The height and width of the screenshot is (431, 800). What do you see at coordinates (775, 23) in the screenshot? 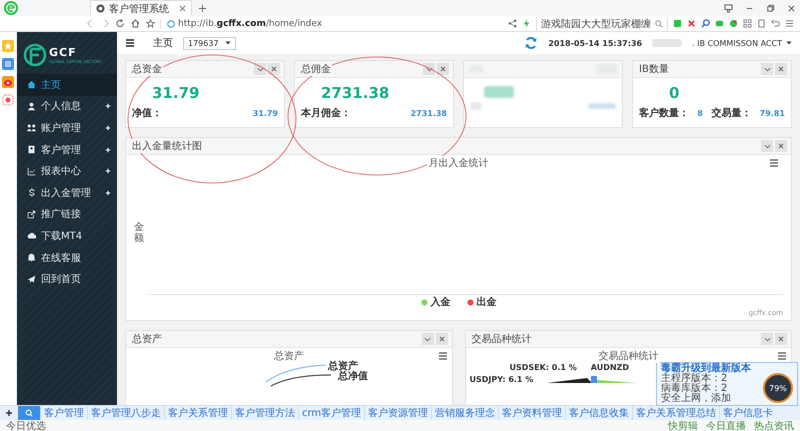
I see `undo-icon` at bounding box center [775, 23].